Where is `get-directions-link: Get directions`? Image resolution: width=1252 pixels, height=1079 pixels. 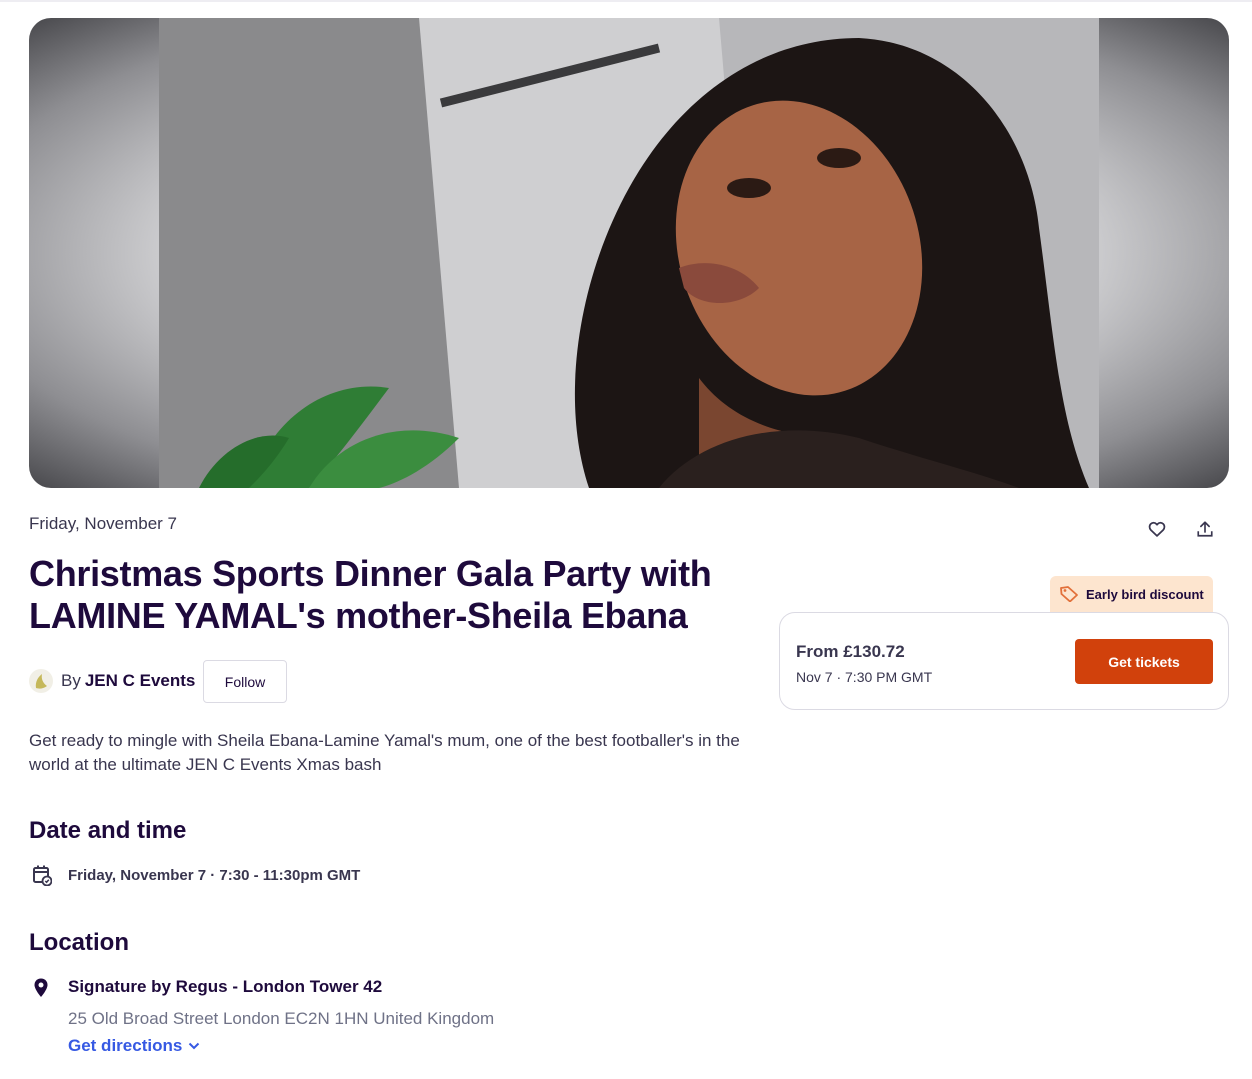 get-directions-link: Get directions is located at coordinates (134, 1046).